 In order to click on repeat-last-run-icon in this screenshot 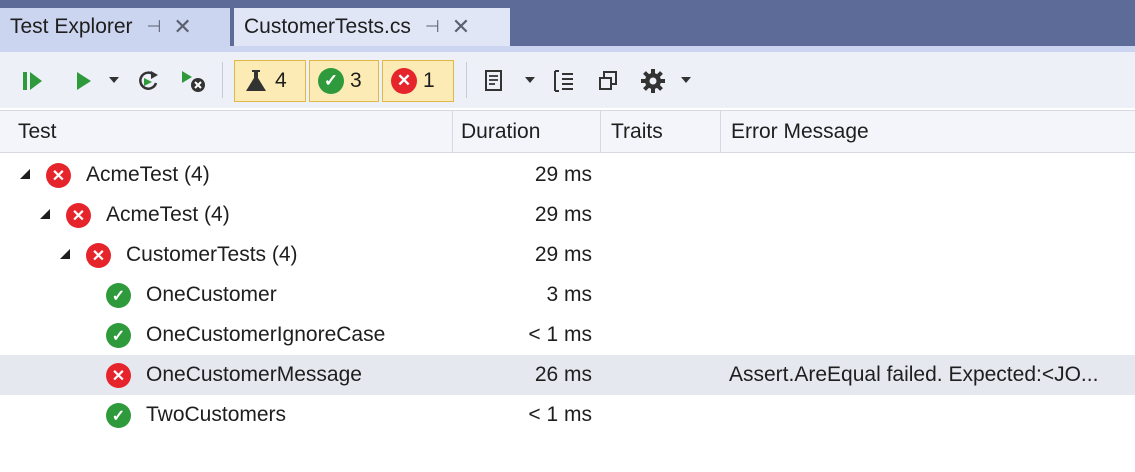, I will do `click(148, 81)`.